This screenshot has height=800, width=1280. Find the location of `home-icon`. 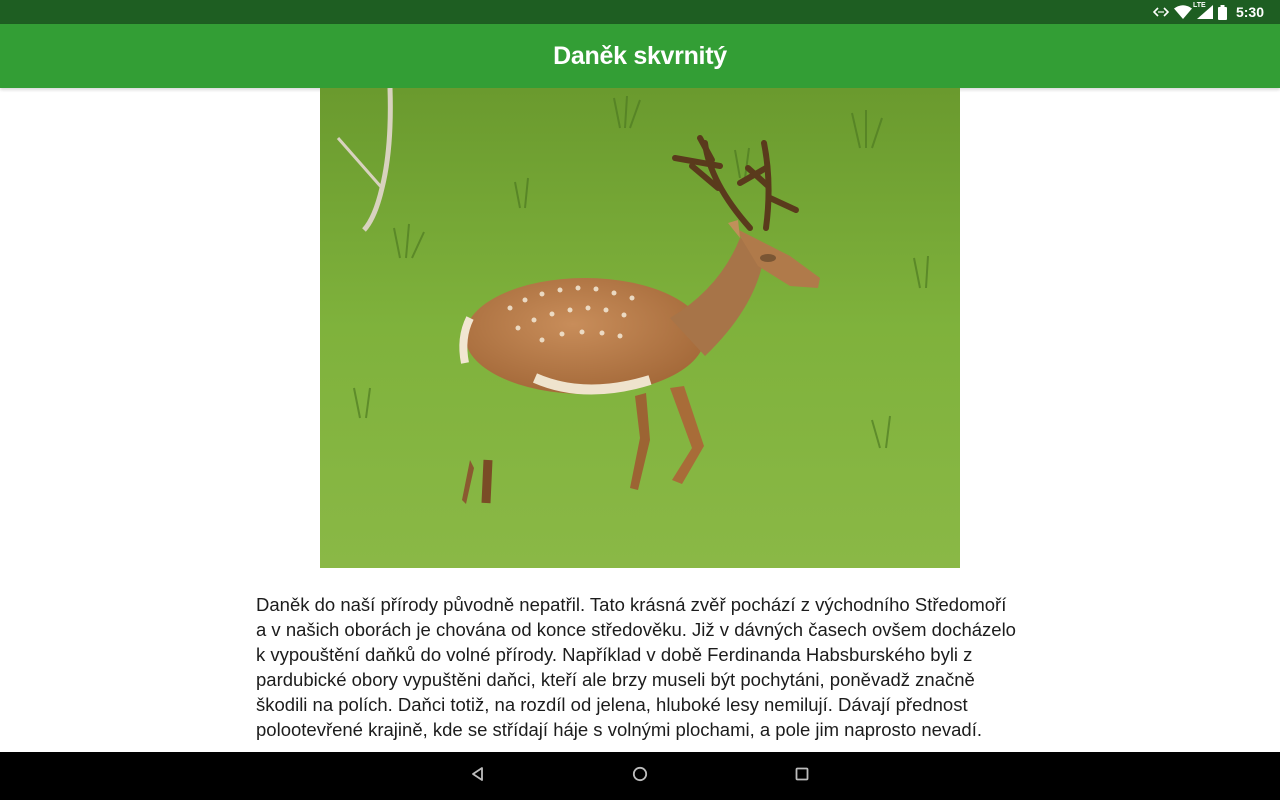

home-icon is located at coordinates (640, 776).